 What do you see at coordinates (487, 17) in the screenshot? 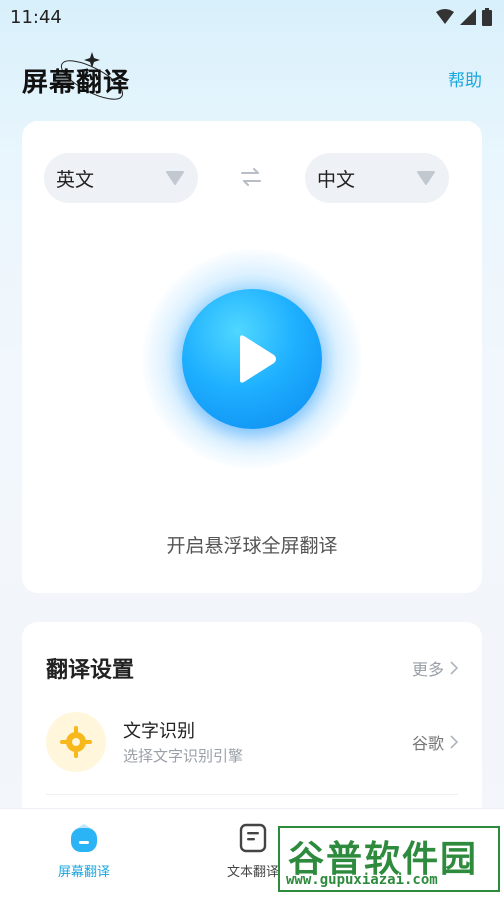
I see `battery-icon` at bounding box center [487, 17].